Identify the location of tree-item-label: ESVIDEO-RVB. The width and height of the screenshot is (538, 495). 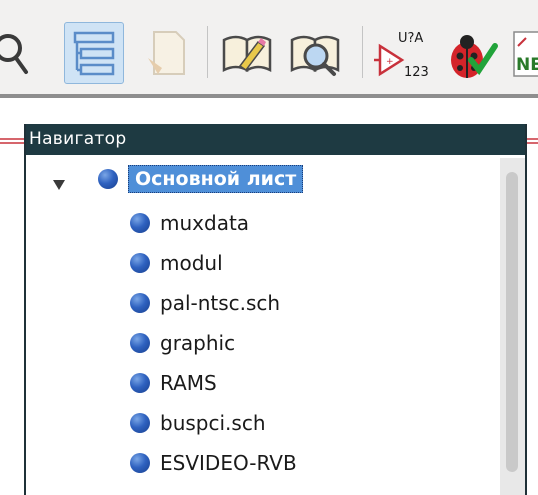
(228, 463).